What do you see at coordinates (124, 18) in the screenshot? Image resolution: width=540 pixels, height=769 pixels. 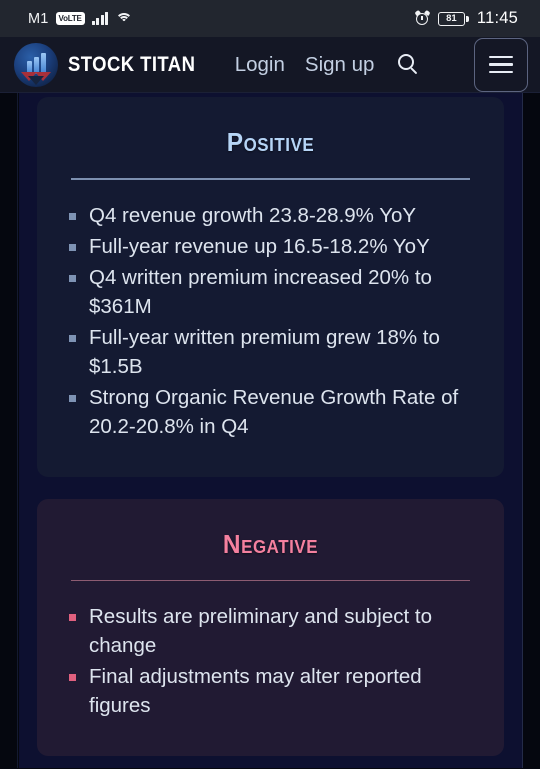 I see `wifi-icon` at bounding box center [124, 18].